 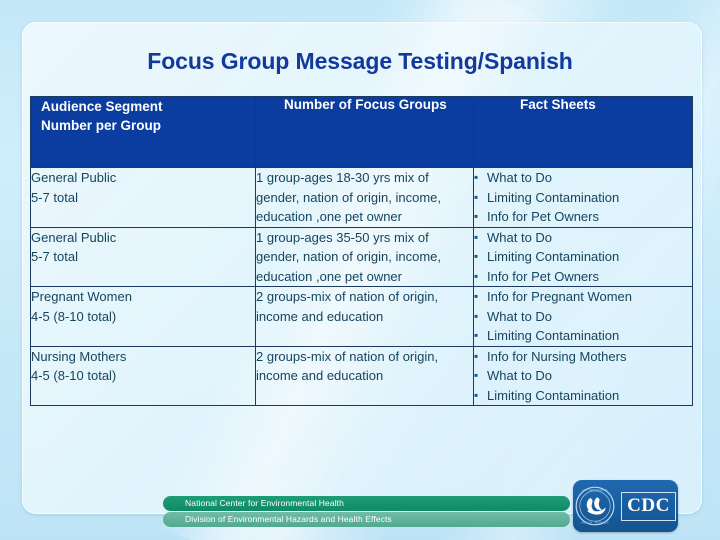 What do you see at coordinates (648, 506) in the screenshot?
I see `cdc-wordmark: CDC` at bounding box center [648, 506].